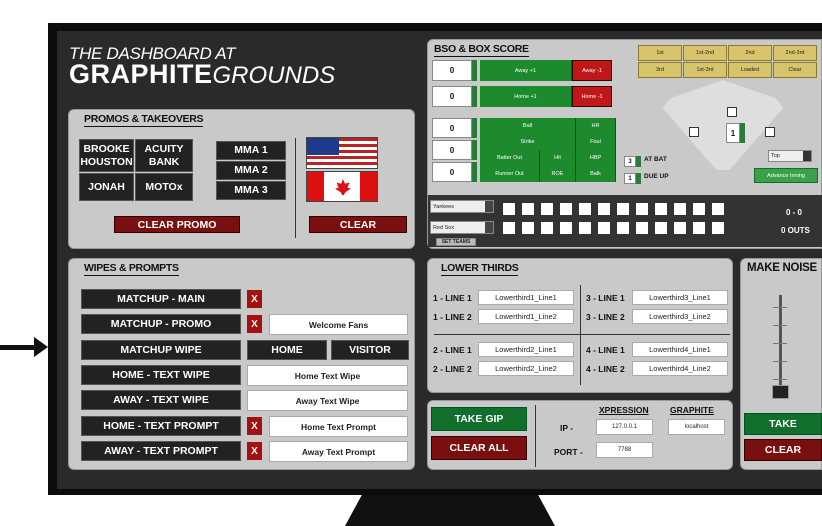 The width and height of the screenshot is (822, 526). I want to click on promo-mma3-button: MMA 3, so click(251, 190).